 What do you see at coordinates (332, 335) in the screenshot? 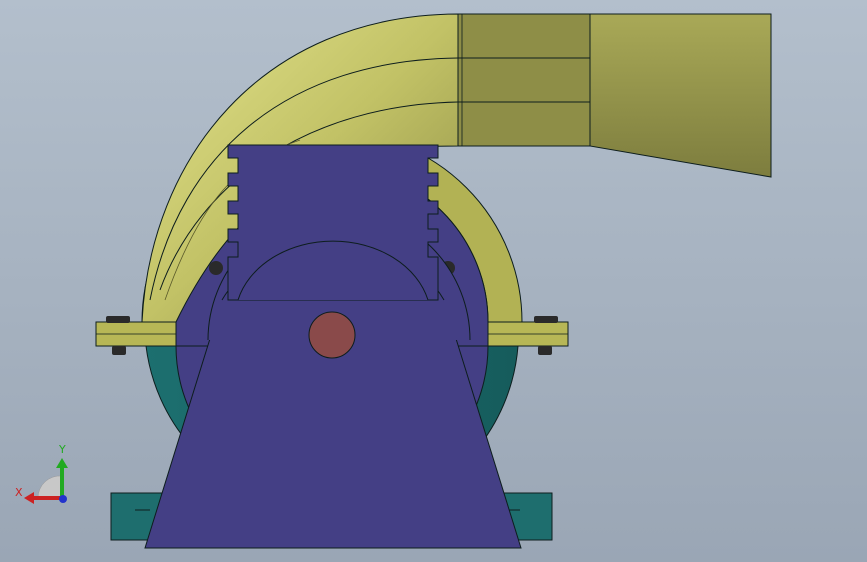
I see `shaft-end` at bounding box center [332, 335].